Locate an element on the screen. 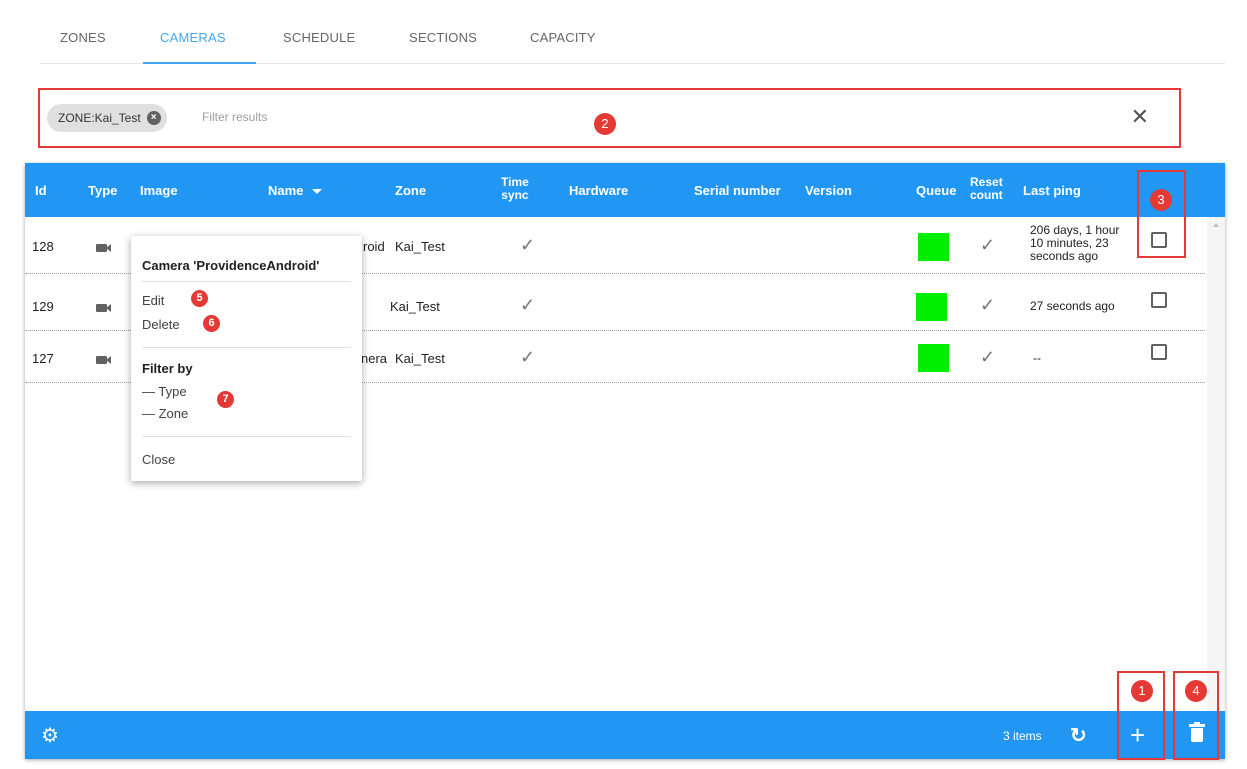 This screenshot has height=769, width=1247. annotation-badge-7: 7 is located at coordinates (225, 399).